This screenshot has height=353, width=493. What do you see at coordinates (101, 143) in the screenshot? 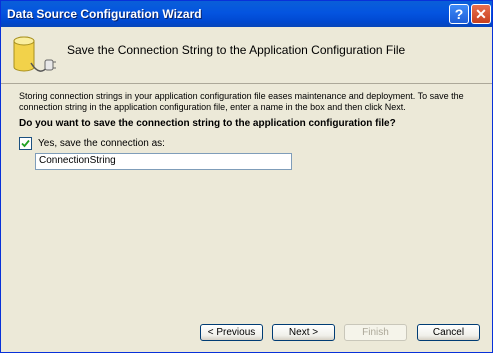
I see `save-connection-label: Yes, save the connection as:` at bounding box center [101, 143].